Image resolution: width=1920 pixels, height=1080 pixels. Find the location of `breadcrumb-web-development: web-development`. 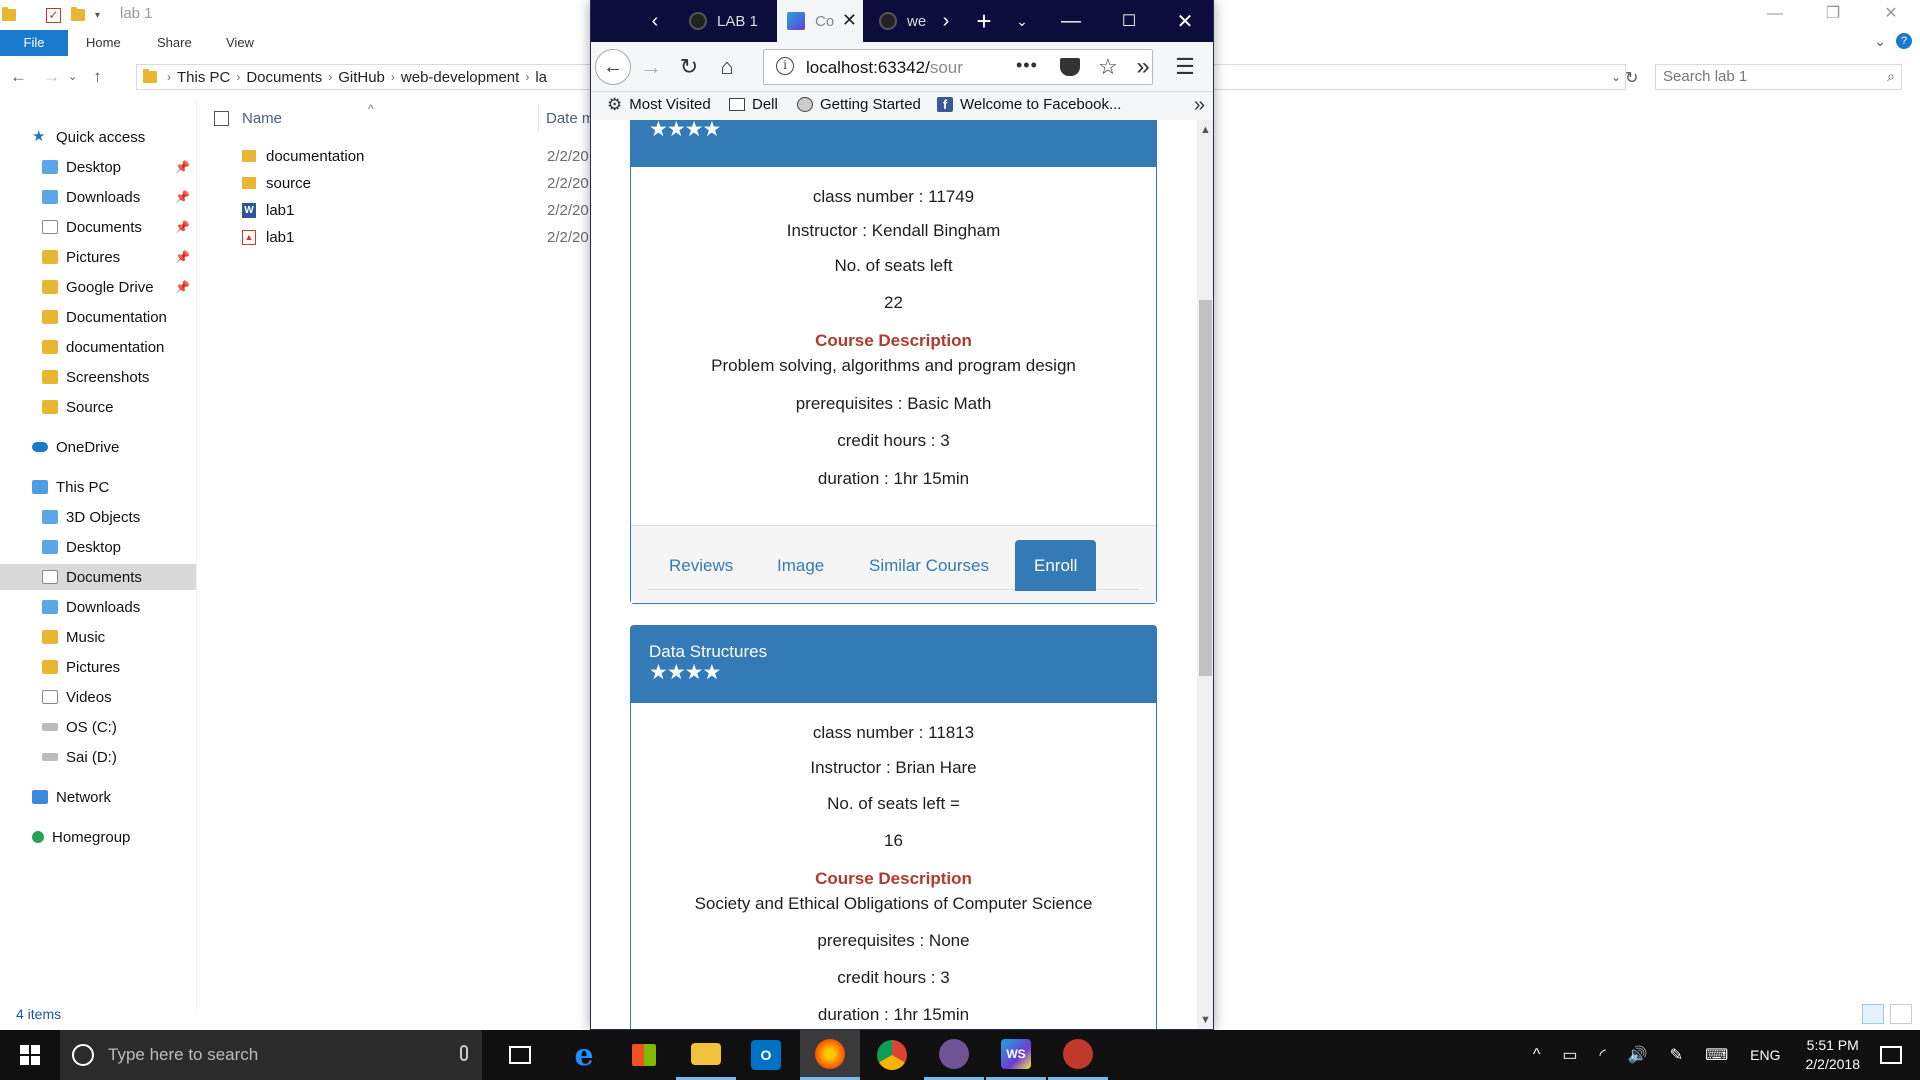

breadcrumb-web-development: web-development is located at coordinates (460, 77).